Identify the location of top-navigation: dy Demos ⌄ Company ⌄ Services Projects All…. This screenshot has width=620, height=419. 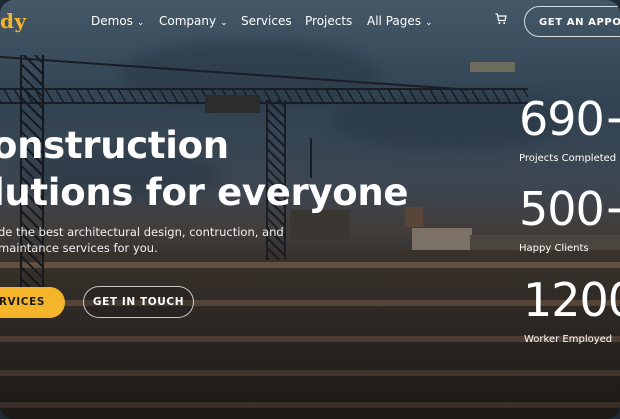
(310, 21).